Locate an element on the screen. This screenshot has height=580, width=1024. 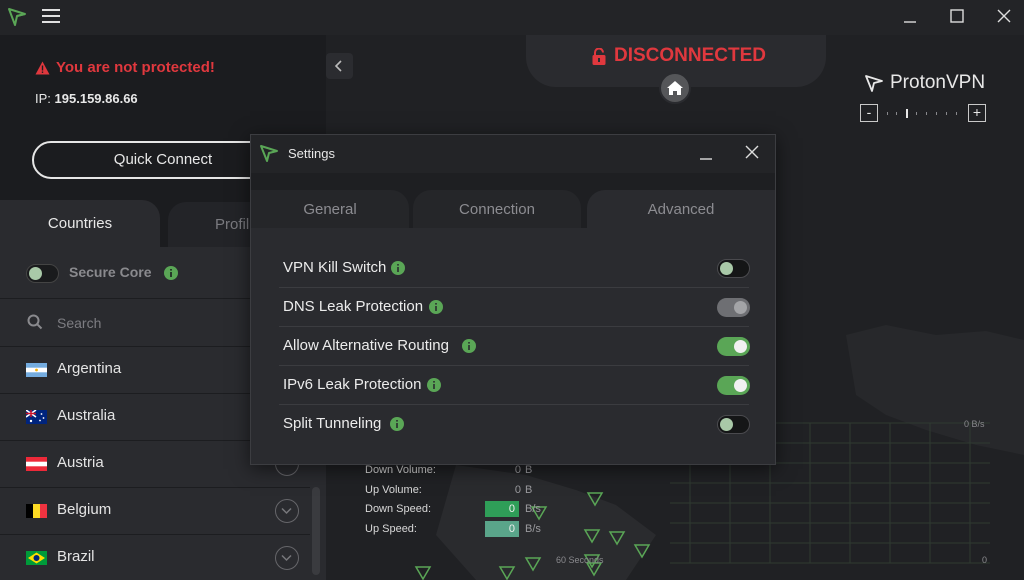
protection-warning: You are not protected! is located at coordinates (125, 67).